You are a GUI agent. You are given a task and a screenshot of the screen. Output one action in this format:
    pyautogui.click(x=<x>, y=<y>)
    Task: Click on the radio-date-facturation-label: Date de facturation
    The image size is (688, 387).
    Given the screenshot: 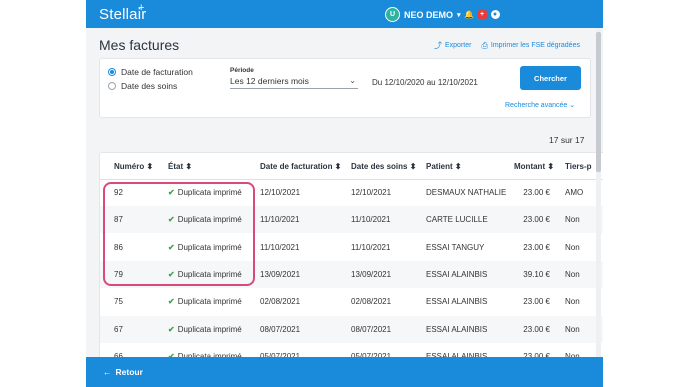 What is the action you would take?
    pyautogui.click(x=157, y=72)
    